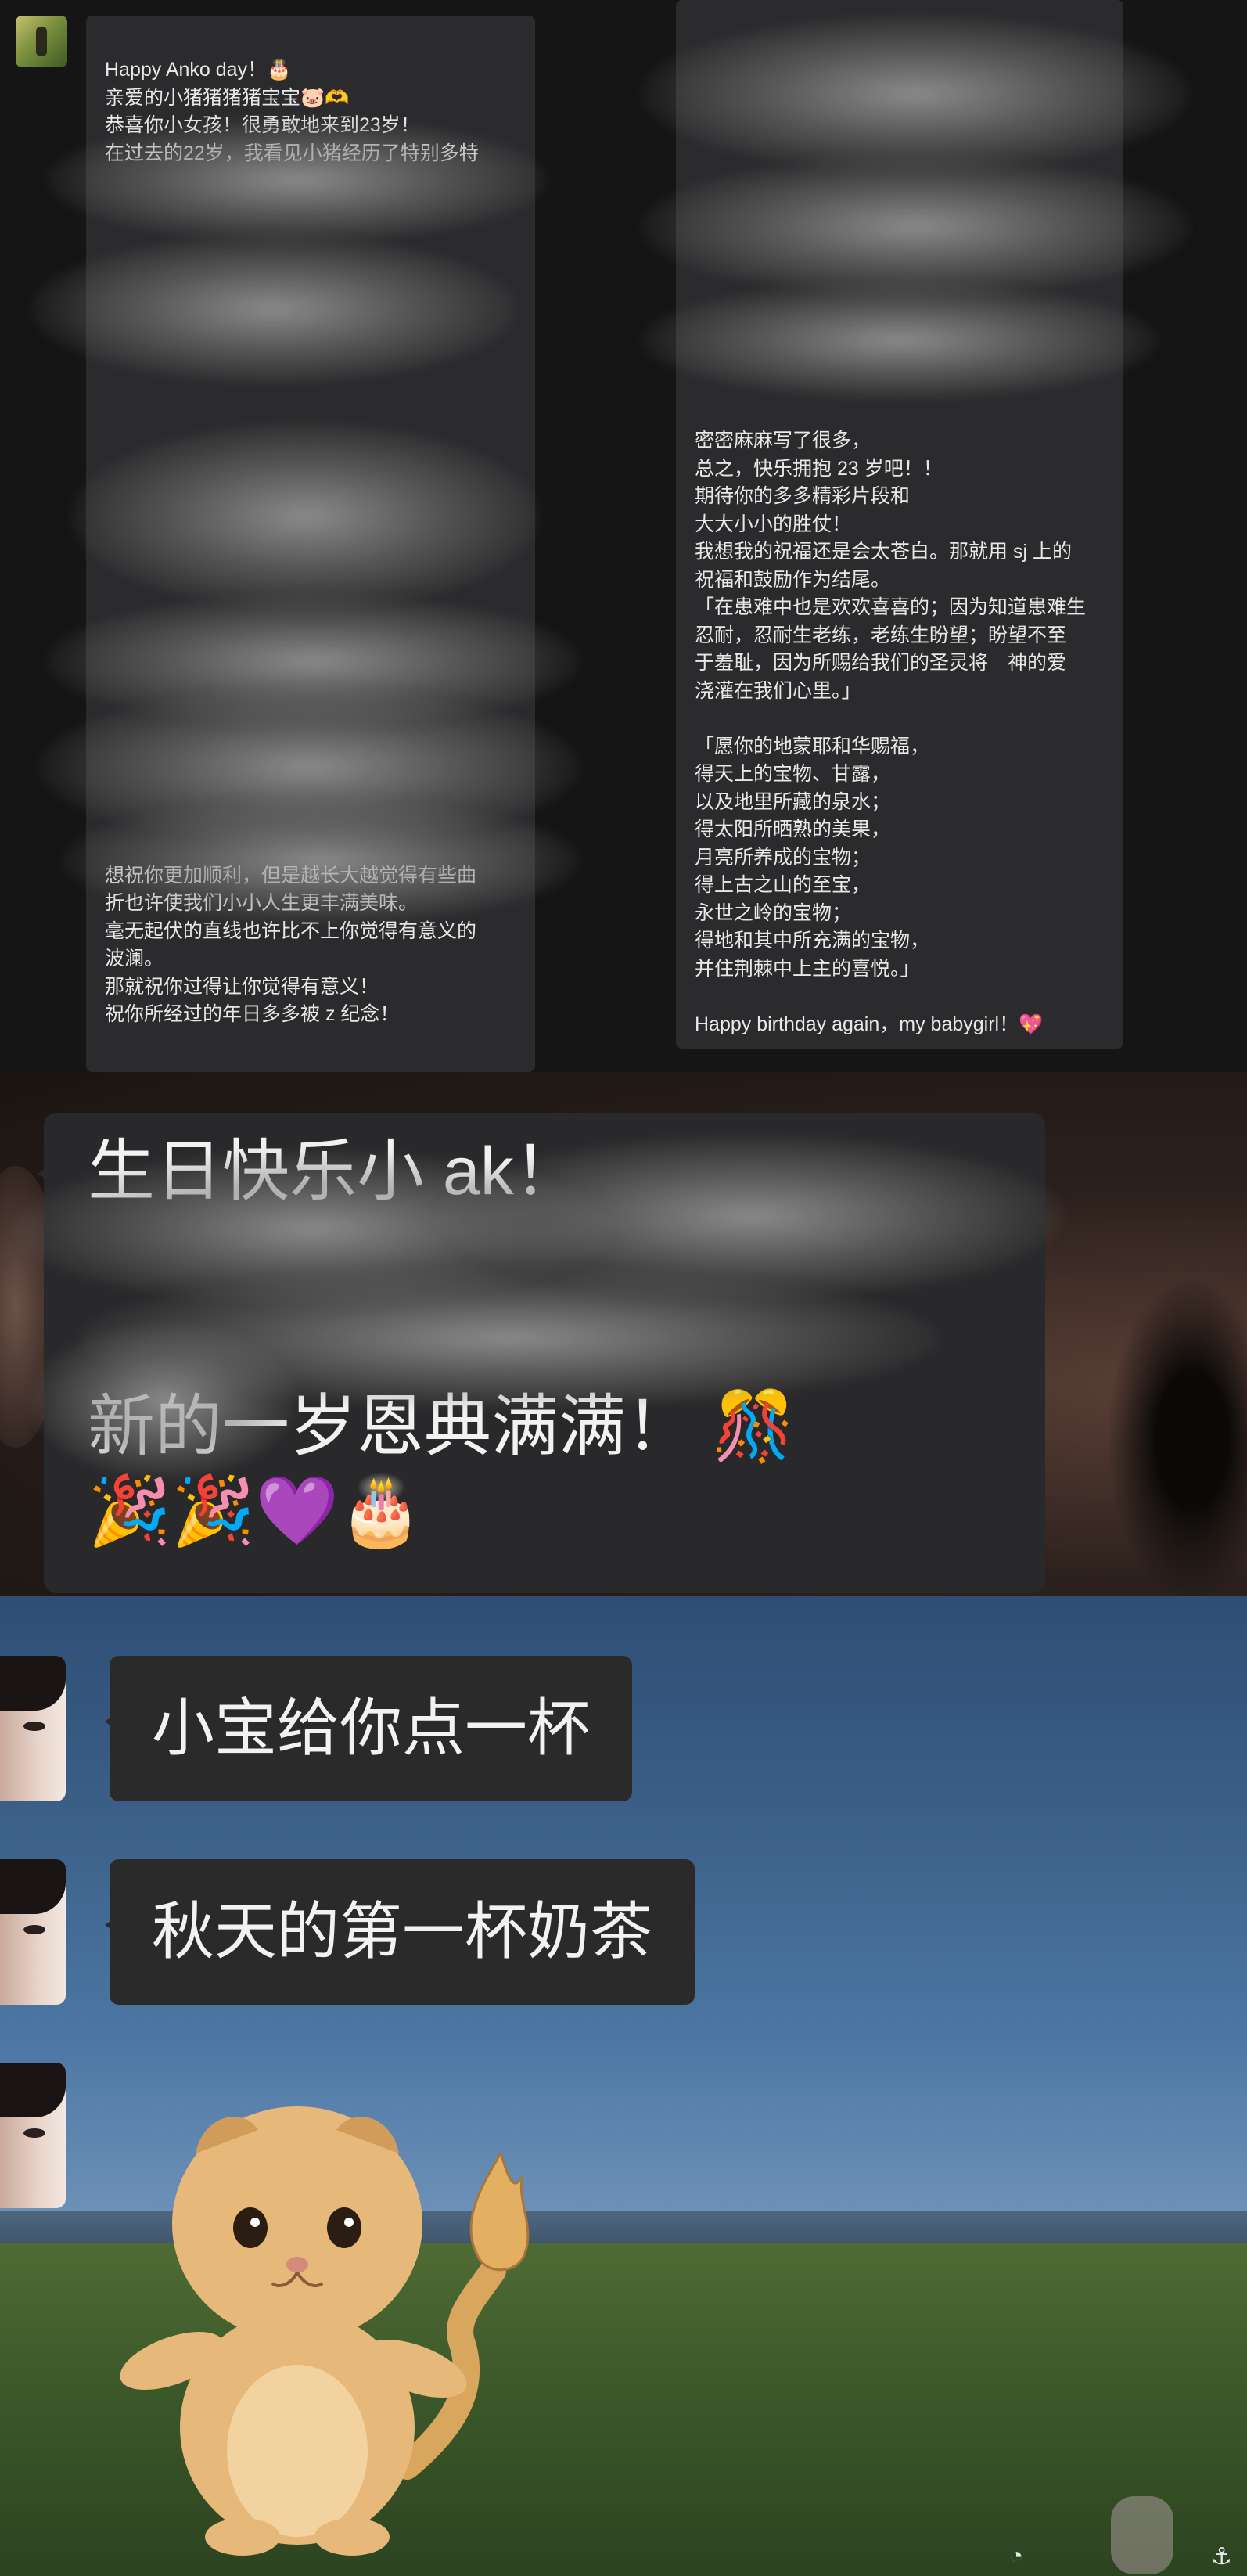 This screenshot has width=1247, height=2576. What do you see at coordinates (783, 857) in the screenshot?
I see `letter-line: 月亮所养成的宝物；` at bounding box center [783, 857].